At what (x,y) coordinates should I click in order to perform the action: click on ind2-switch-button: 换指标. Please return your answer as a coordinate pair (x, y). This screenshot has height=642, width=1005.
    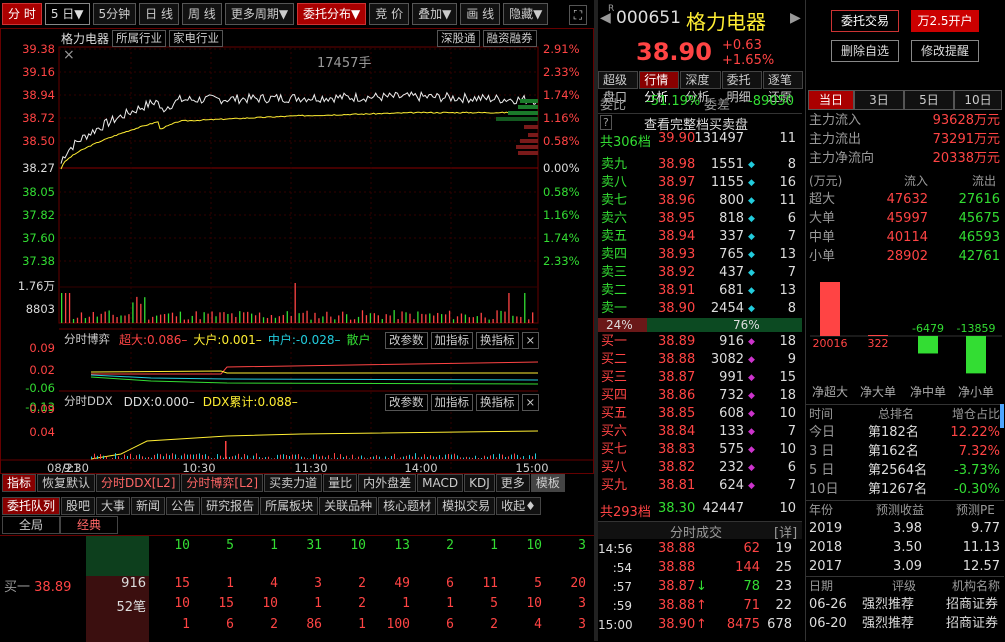
    Looking at the image, I should click on (497, 402).